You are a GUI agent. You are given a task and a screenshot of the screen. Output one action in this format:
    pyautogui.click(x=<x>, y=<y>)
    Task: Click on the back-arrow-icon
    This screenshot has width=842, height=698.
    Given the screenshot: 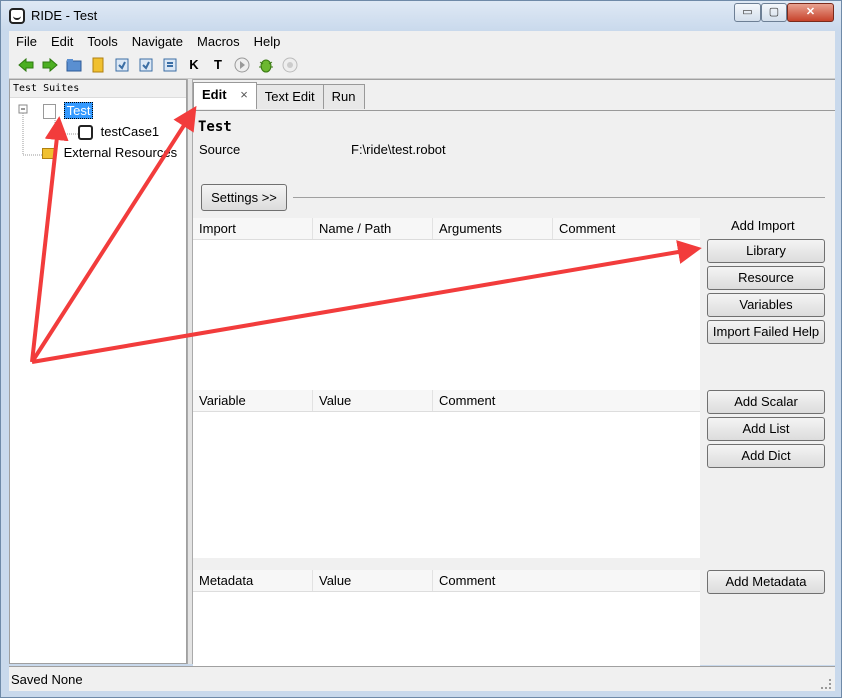 What is the action you would take?
    pyautogui.click(x=26, y=65)
    